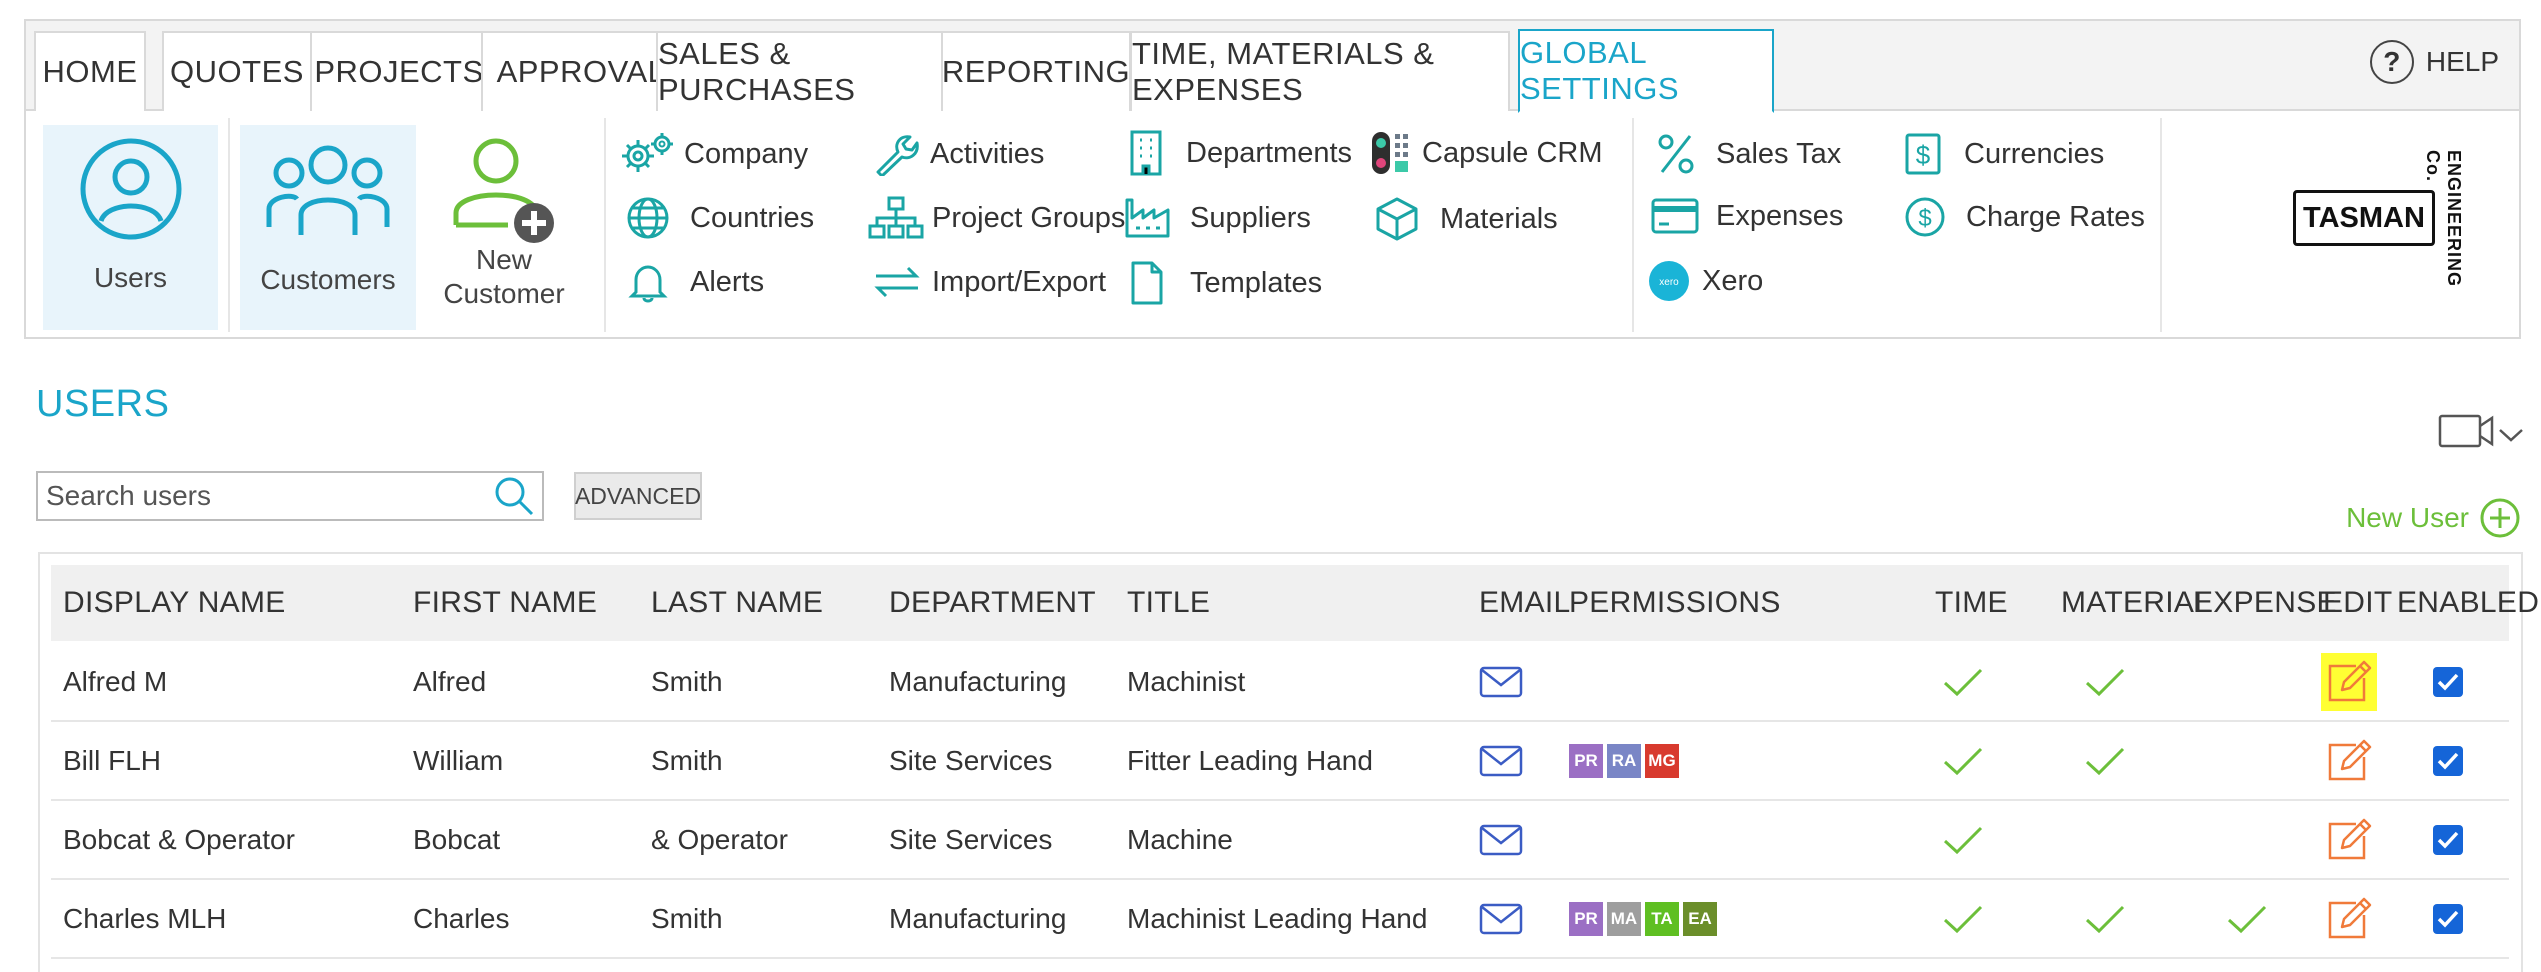  I want to click on ribbon-item-templates: Templates, so click(1226, 283).